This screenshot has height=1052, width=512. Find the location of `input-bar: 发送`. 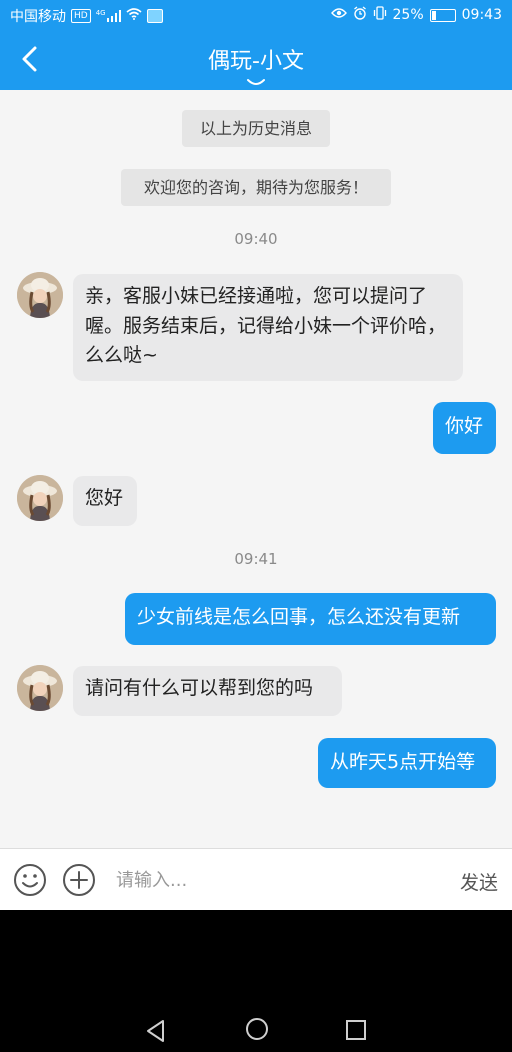

input-bar: 发送 is located at coordinates (256, 879).